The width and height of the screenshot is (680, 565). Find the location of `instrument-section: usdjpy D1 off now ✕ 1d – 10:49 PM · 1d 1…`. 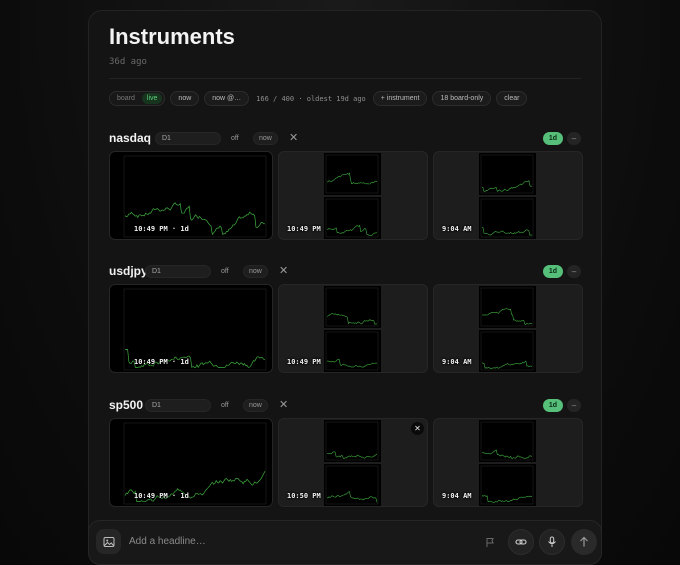

instrument-section: usdjpy D1 off now ✕ 1d – 10:49 PM · 1d 1… is located at coordinates (346, 319).